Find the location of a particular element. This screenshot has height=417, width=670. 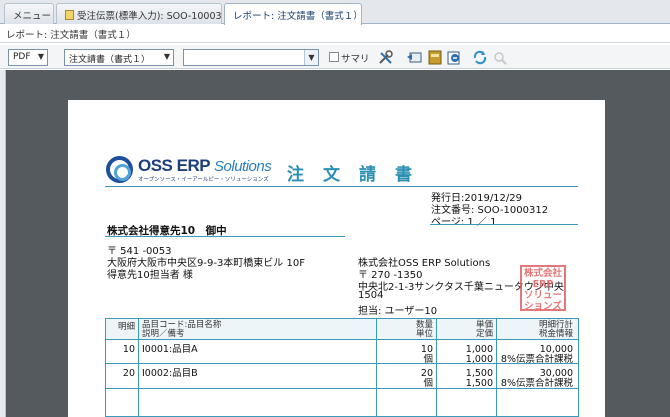

send-mail-icon is located at coordinates (414, 57).